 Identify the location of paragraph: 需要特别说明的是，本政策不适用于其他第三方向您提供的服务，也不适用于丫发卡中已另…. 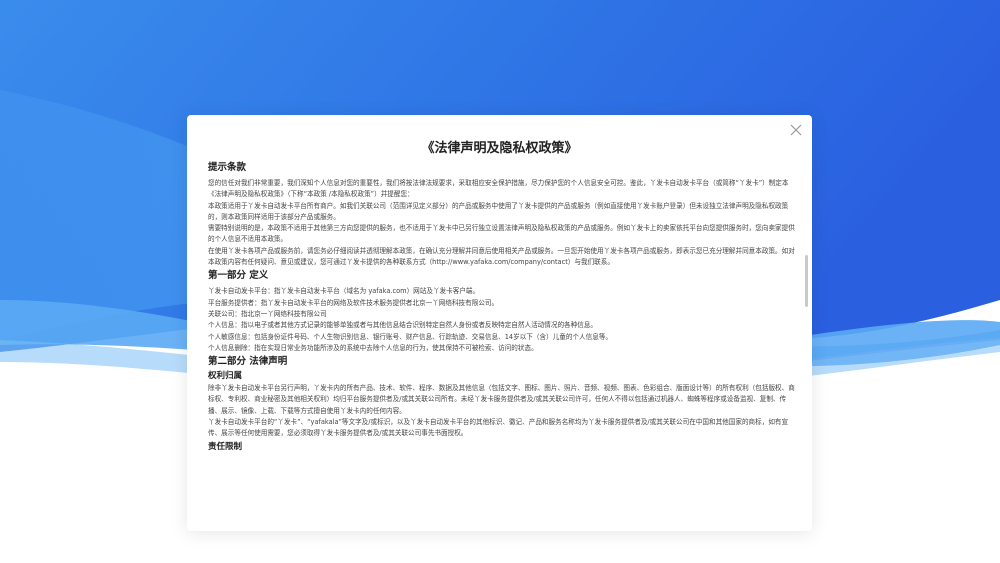
(501, 234).